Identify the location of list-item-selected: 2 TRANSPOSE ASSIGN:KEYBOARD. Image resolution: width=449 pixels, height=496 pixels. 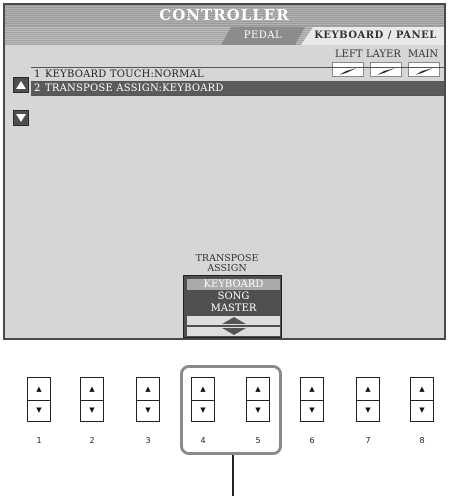
(237, 88).